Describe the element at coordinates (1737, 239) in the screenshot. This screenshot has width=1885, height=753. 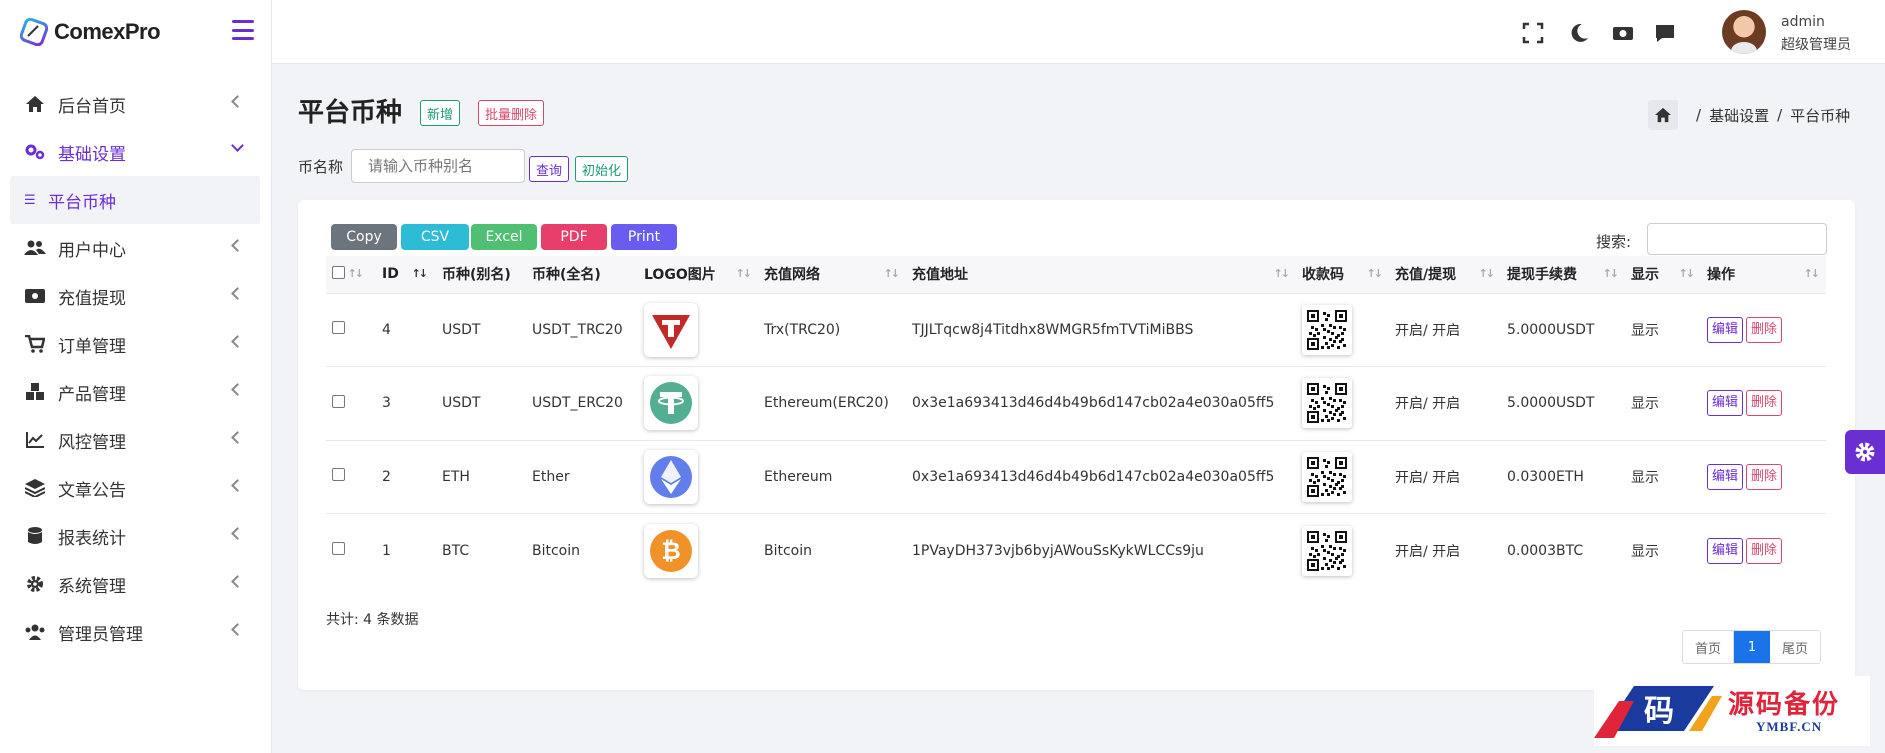
I see `table-search-input` at that location.